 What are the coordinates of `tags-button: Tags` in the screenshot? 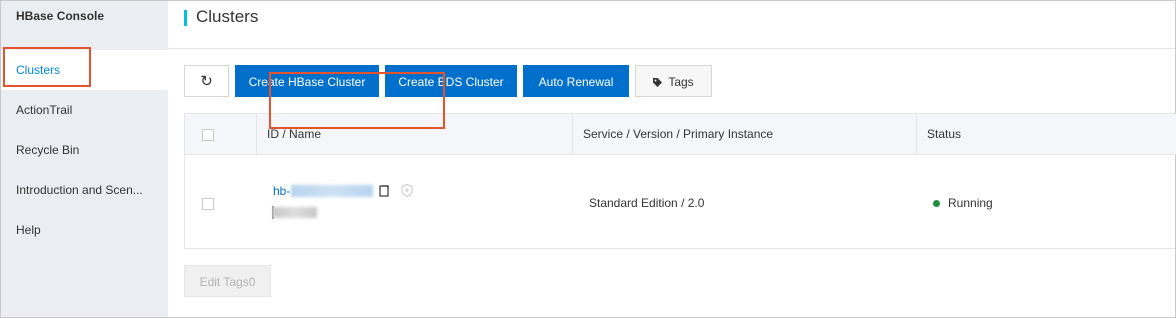 It's located at (673, 81).